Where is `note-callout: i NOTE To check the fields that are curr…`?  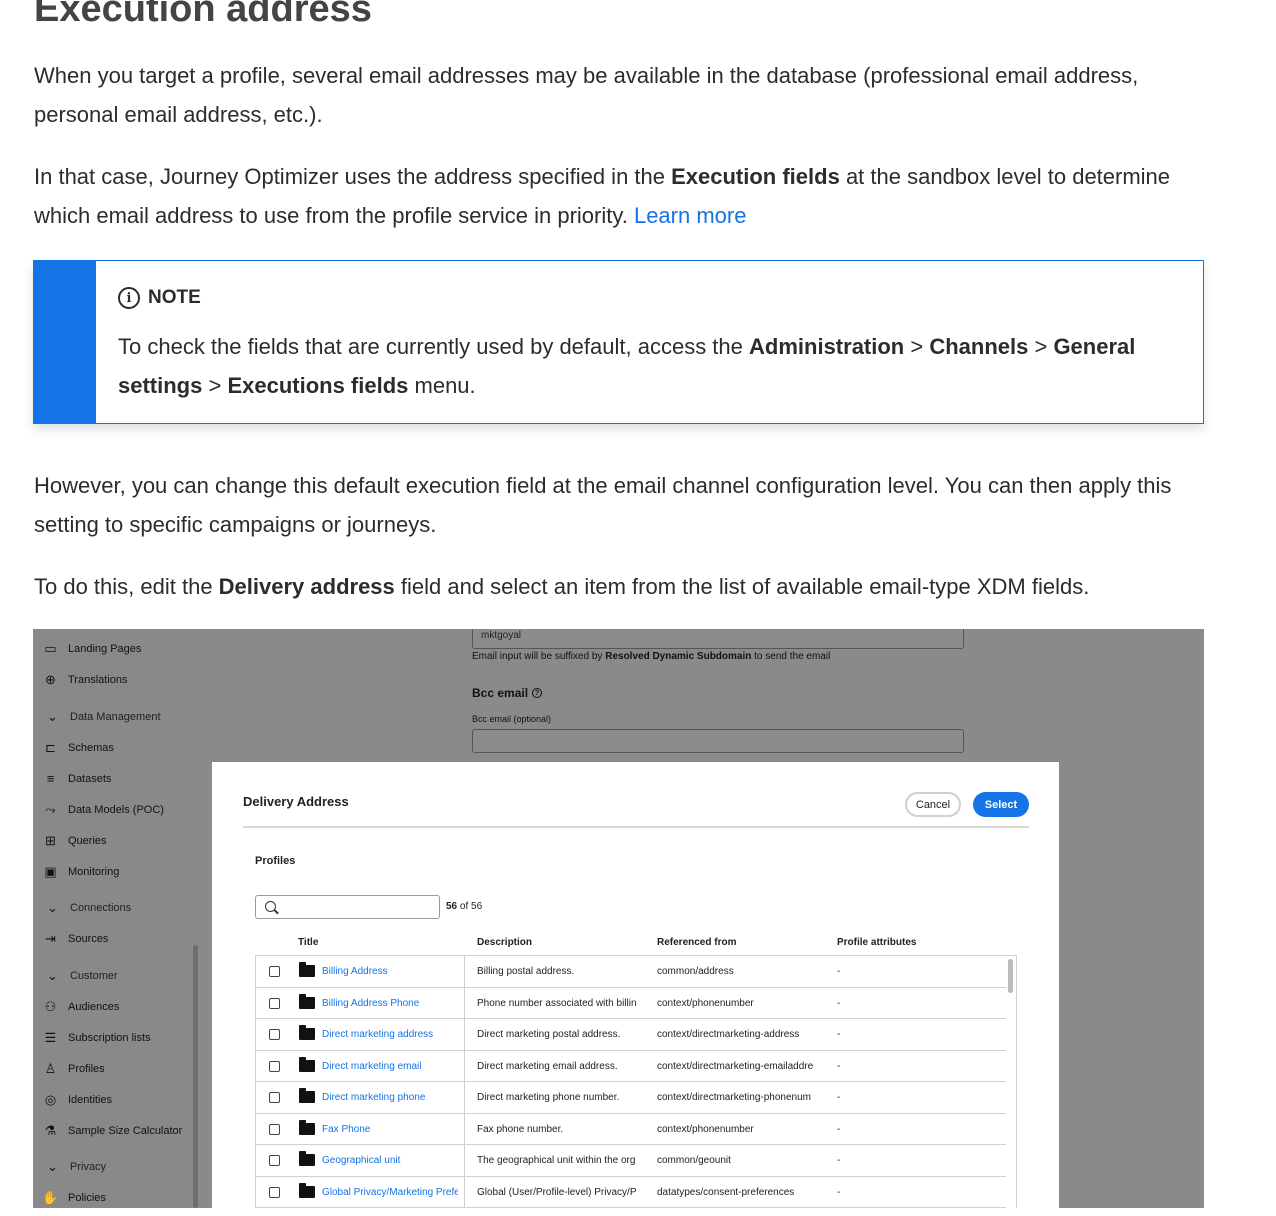
note-callout: i NOTE To check the fields that are curr… is located at coordinates (618, 342).